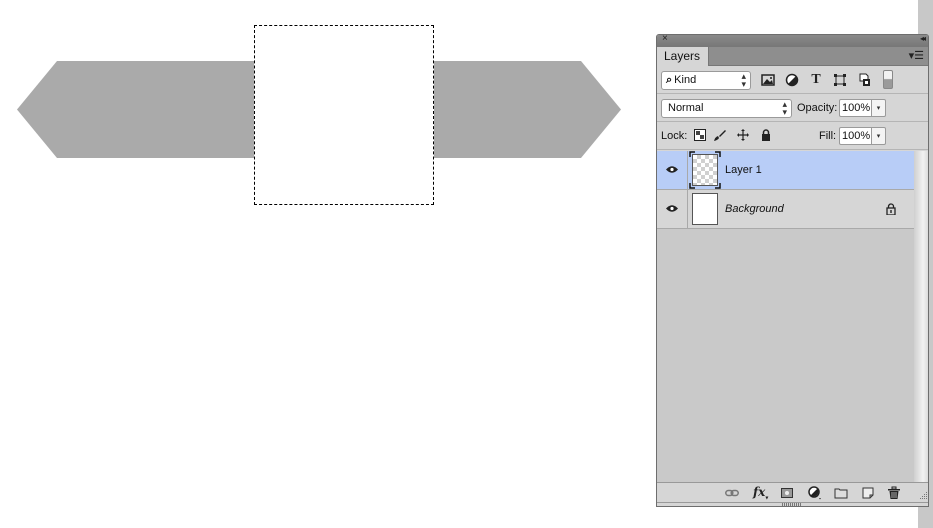 This screenshot has height=528, width=933. I want to click on trash-icon, so click(894, 493).